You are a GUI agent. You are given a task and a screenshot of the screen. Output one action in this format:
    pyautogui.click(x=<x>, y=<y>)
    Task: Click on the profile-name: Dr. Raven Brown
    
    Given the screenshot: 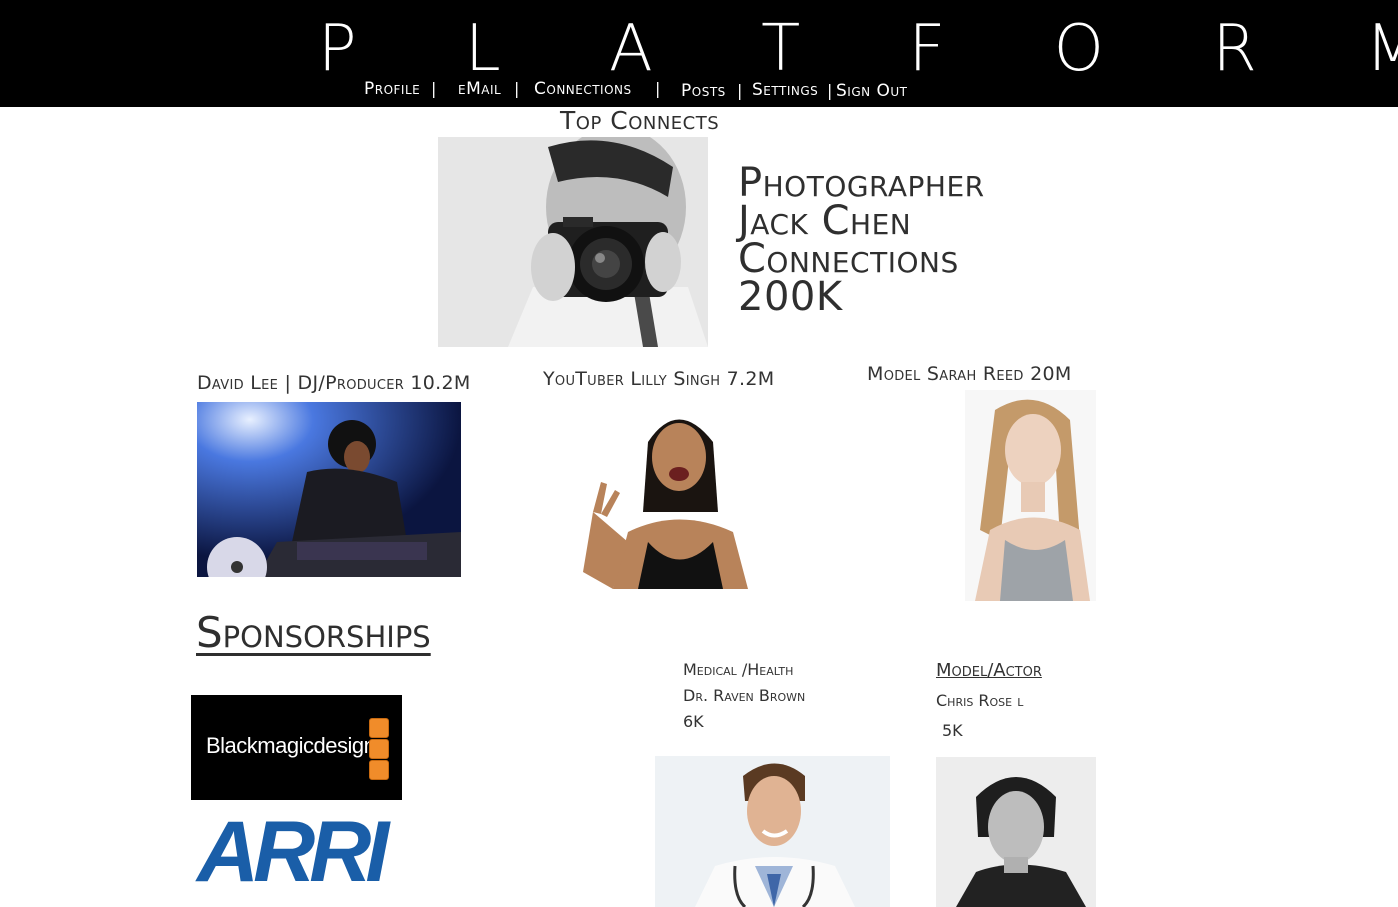 What is the action you would take?
    pyautogui.click(x=744, y=696)
    